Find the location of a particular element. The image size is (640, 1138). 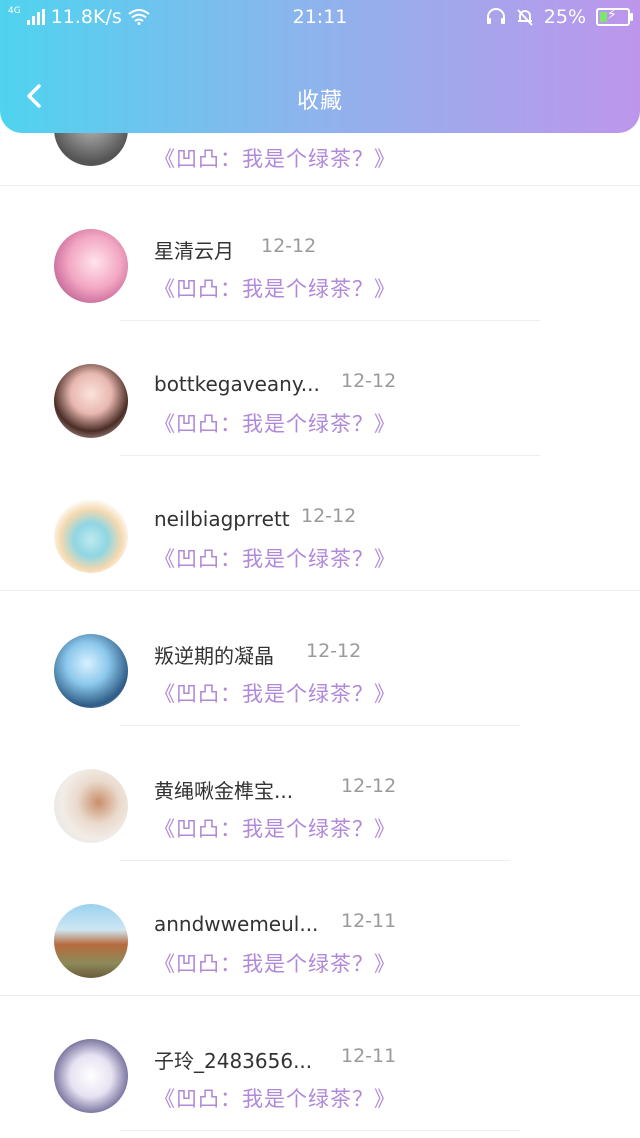

battery-icon: ⚡ is located at coordinates (614, 16).